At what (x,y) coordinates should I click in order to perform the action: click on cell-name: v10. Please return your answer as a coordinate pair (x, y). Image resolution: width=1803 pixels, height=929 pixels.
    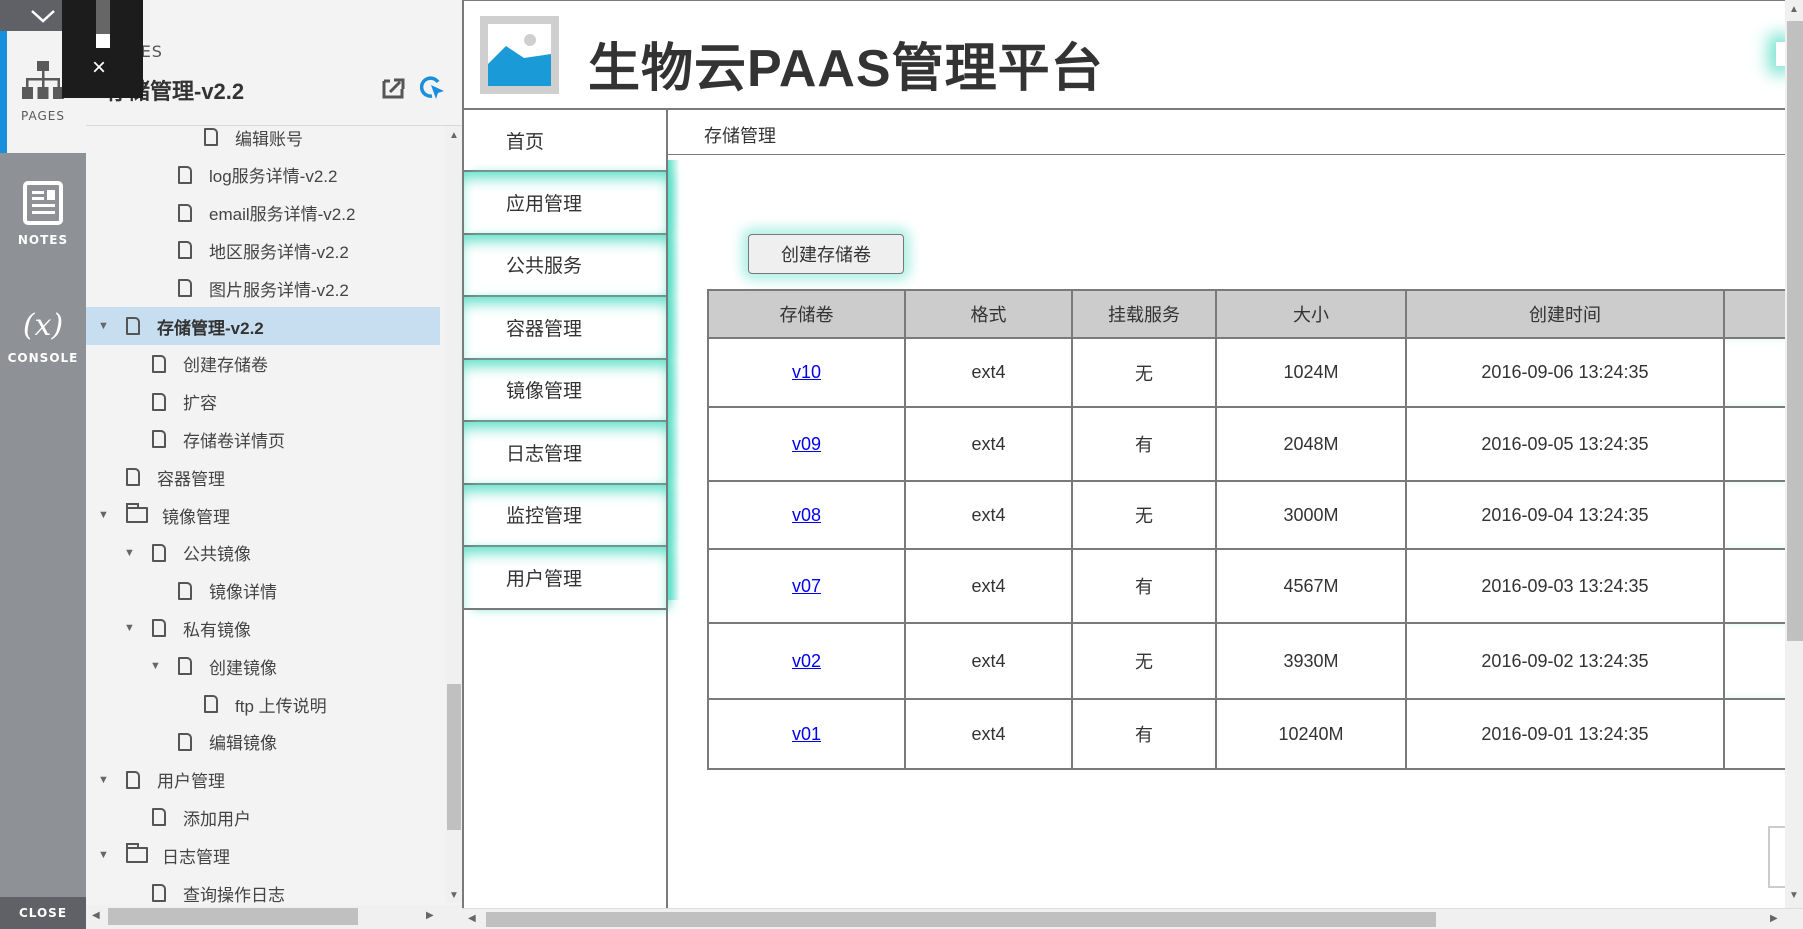
    Looking at the image, I should click on (806, 372).